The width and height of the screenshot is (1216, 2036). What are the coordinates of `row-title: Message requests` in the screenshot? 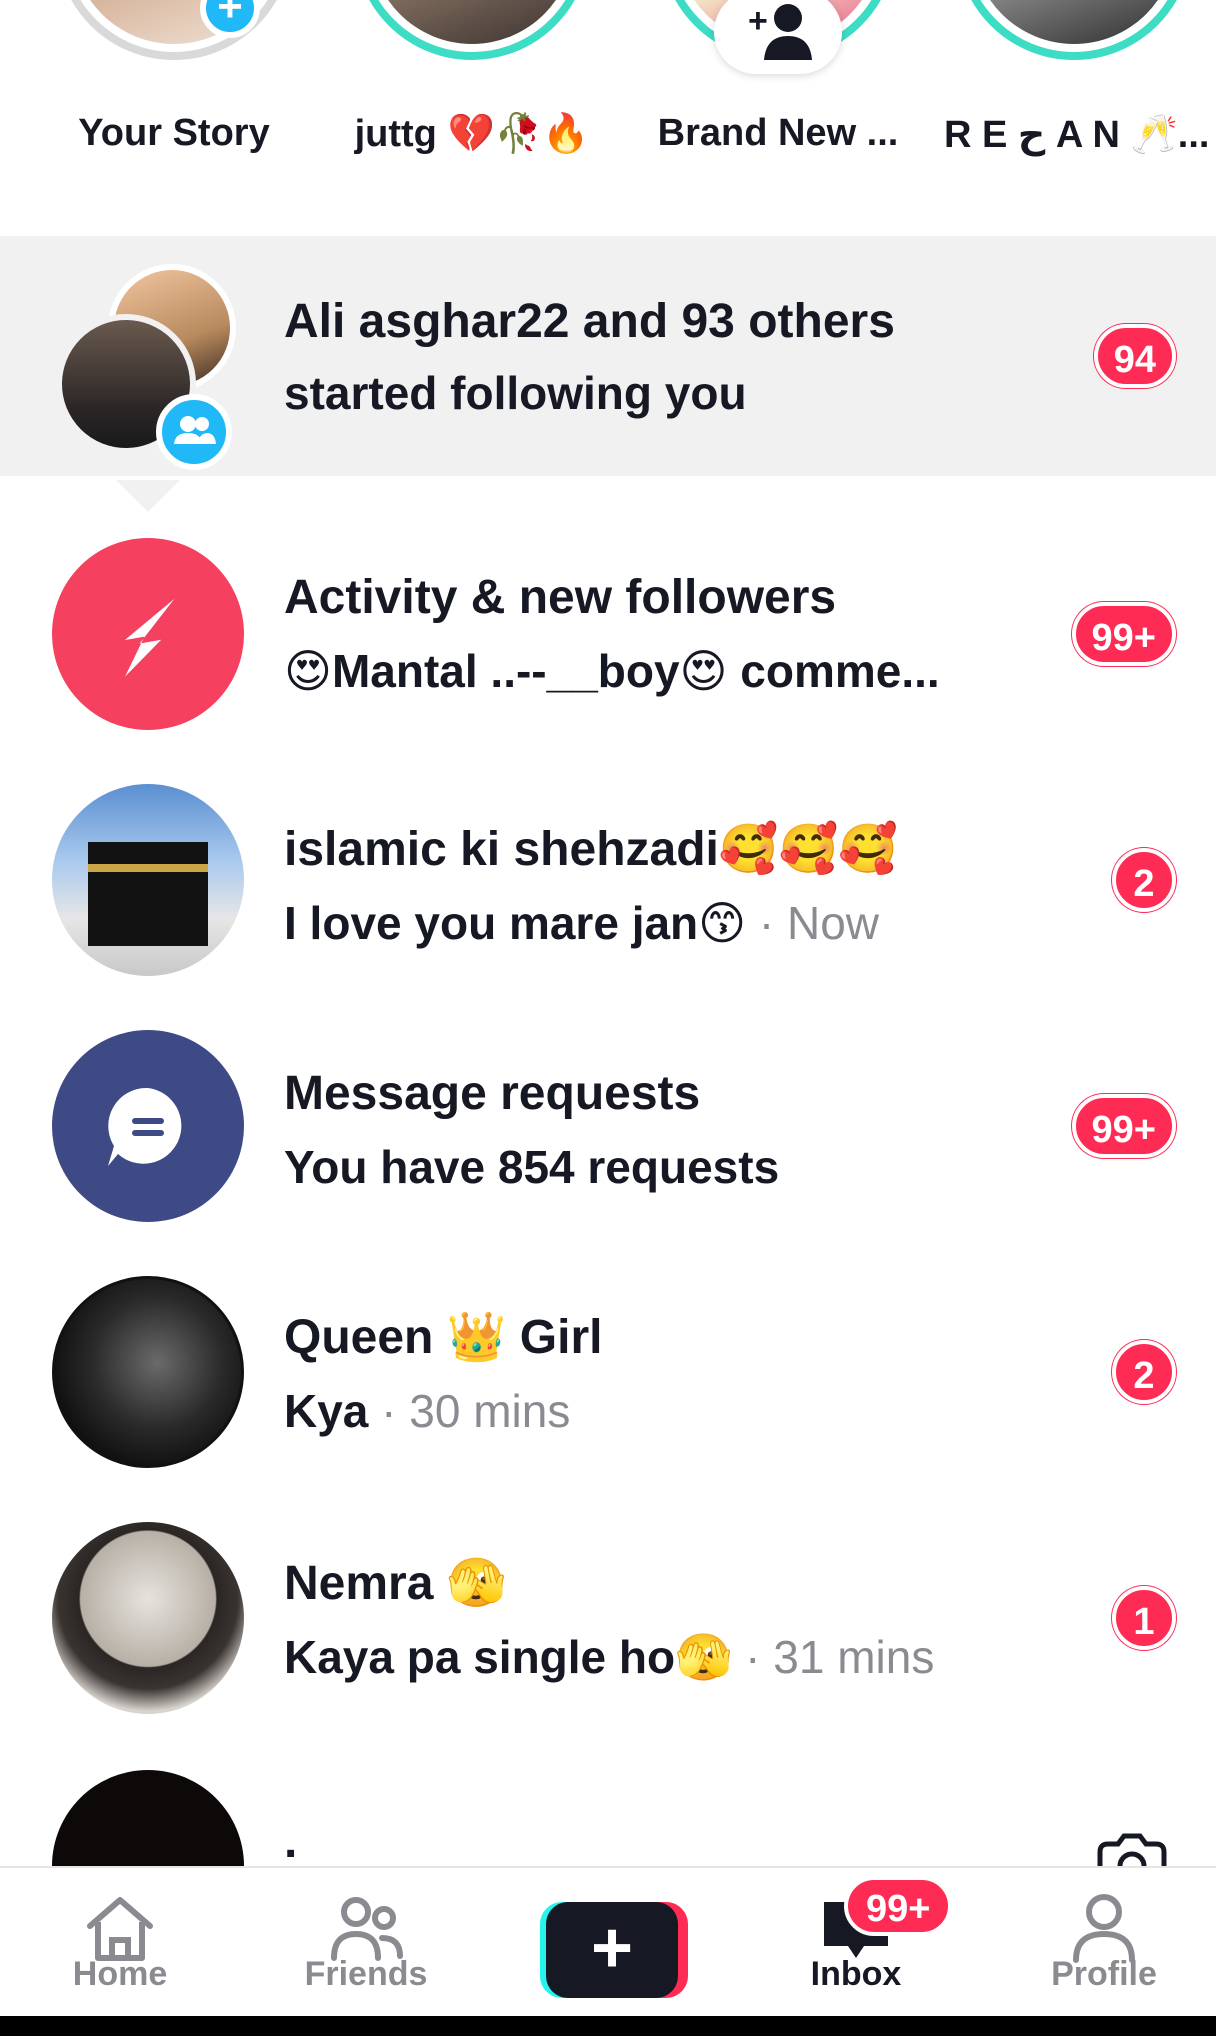 It's located at (492, 1093).